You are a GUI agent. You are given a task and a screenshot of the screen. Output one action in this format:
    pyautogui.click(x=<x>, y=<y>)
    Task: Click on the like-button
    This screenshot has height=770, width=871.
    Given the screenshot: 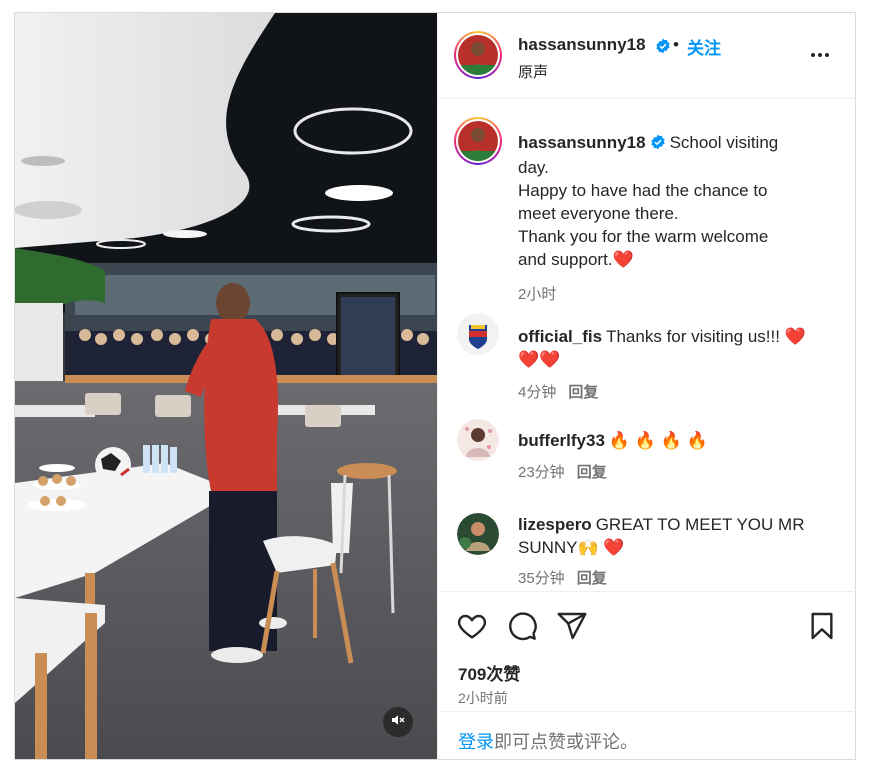 What is the action you would take?
    pyautogui.click(x=472, y=626)
    